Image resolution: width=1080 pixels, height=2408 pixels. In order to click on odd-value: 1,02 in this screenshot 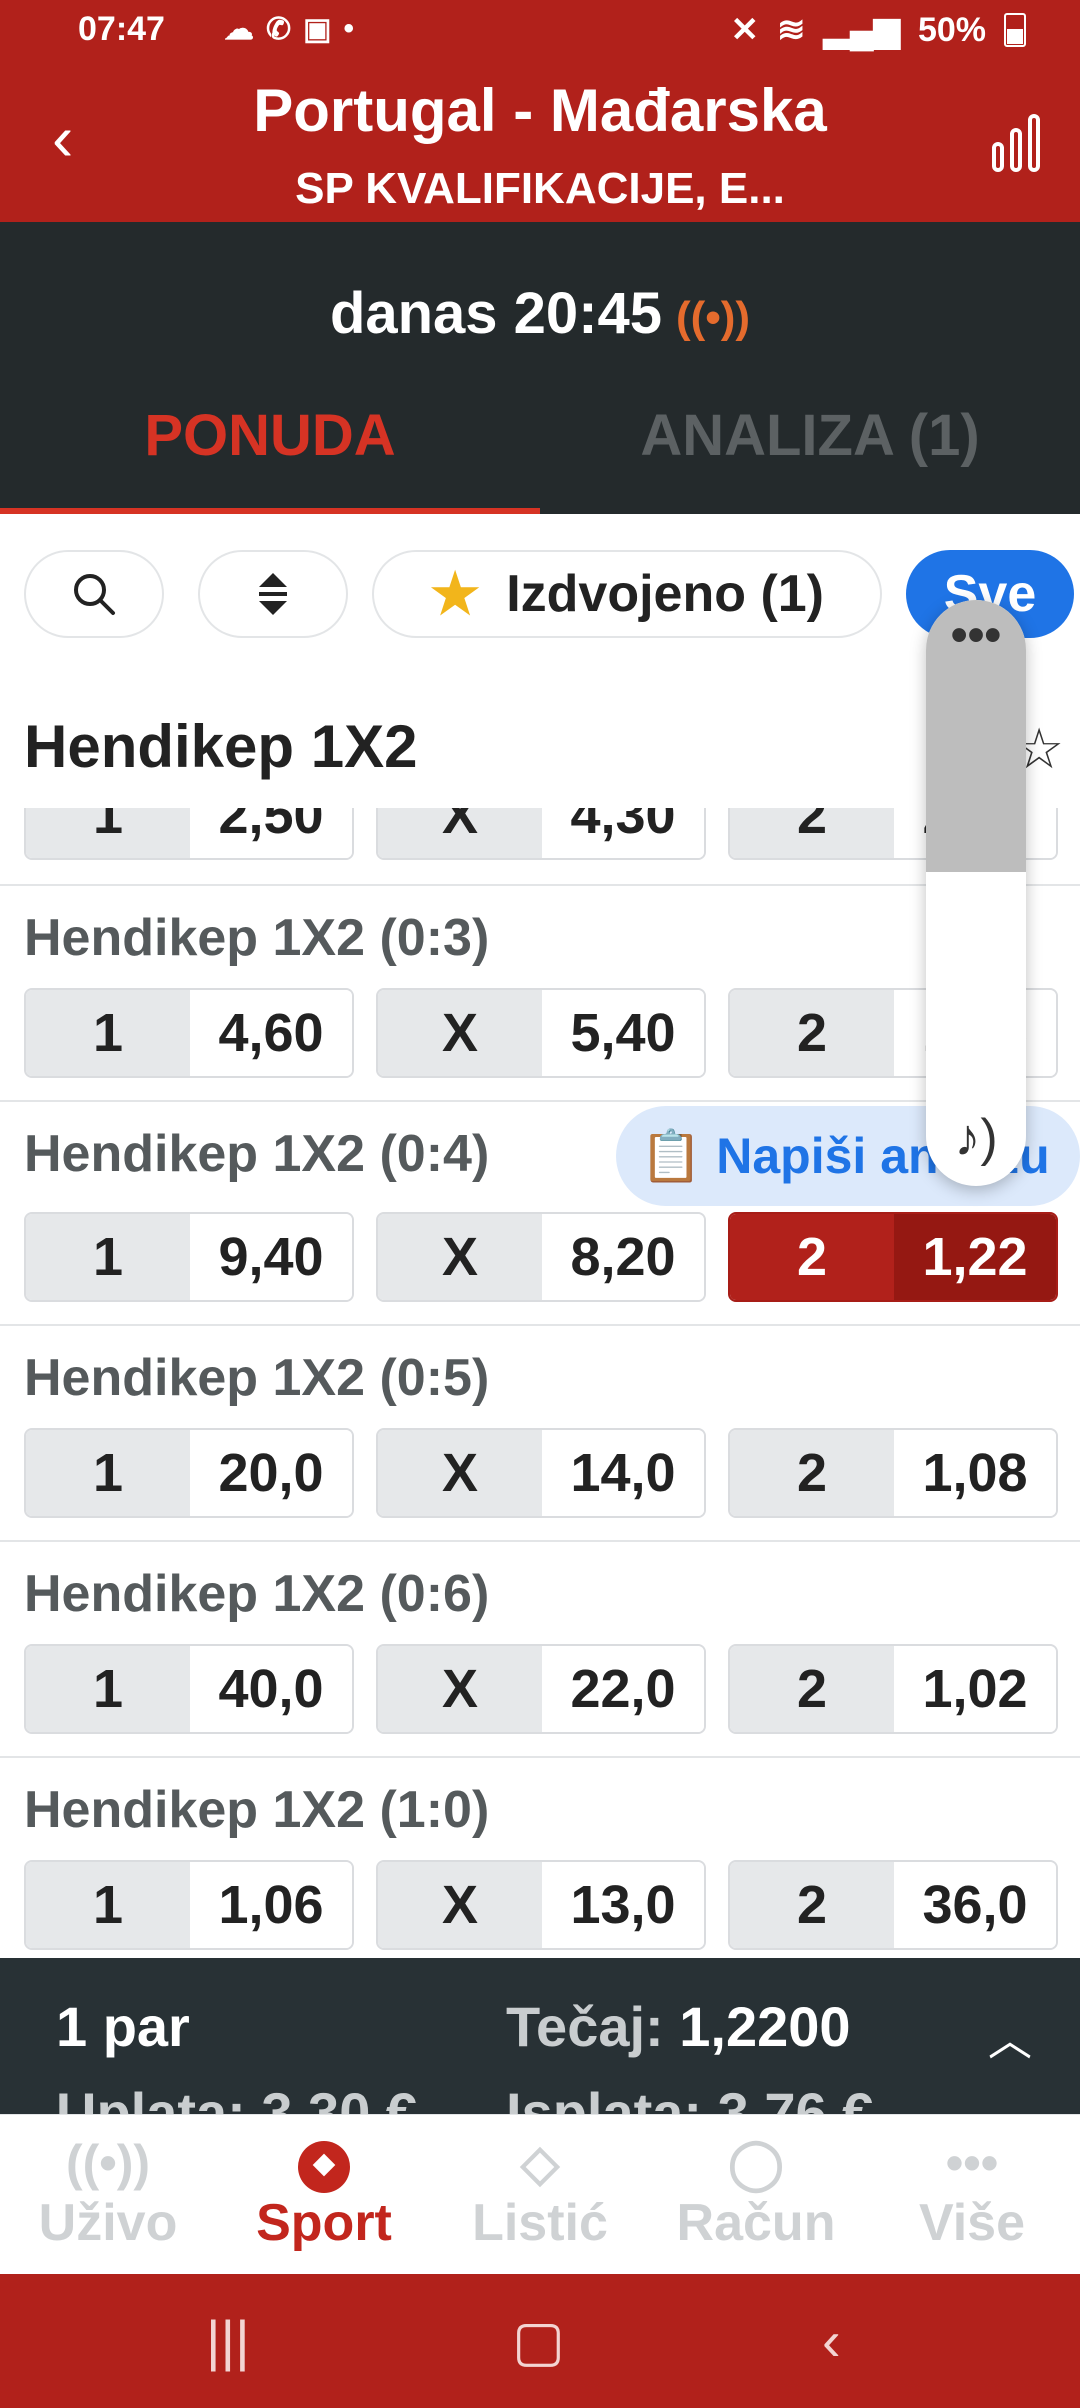, I will do `click(975, 1689)`.